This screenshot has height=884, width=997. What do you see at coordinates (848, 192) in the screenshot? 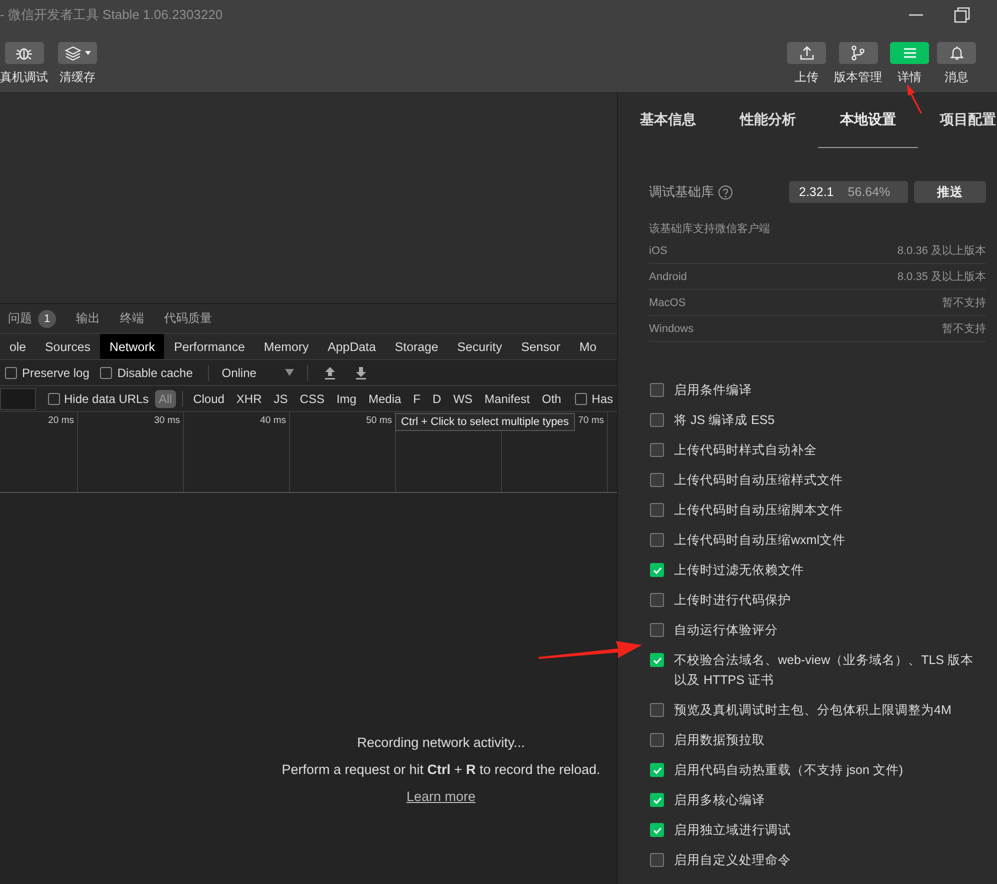
I see `version-select: 2.32.1 56.64%` at bounding box center [848, 192].